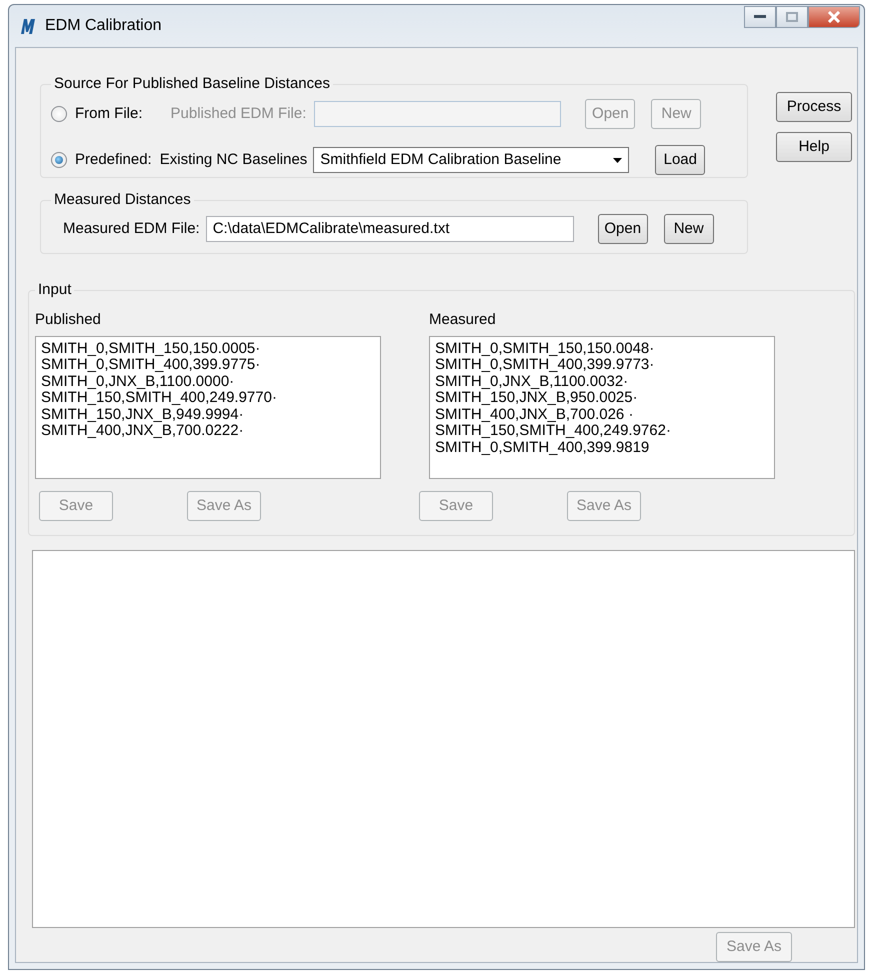 The height and width of the screenshot is (974, 871). Describe the element at coordinates (689, 229) in the screenshot. I see `button: New` at that location.